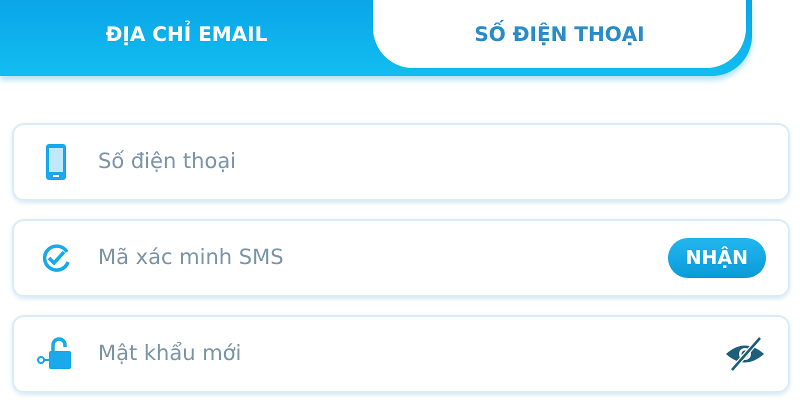  What do you see at coordinates (431, 162) in the screenshot?
I see `text-input: Số điện thoại` at bounding box center [431, 162].